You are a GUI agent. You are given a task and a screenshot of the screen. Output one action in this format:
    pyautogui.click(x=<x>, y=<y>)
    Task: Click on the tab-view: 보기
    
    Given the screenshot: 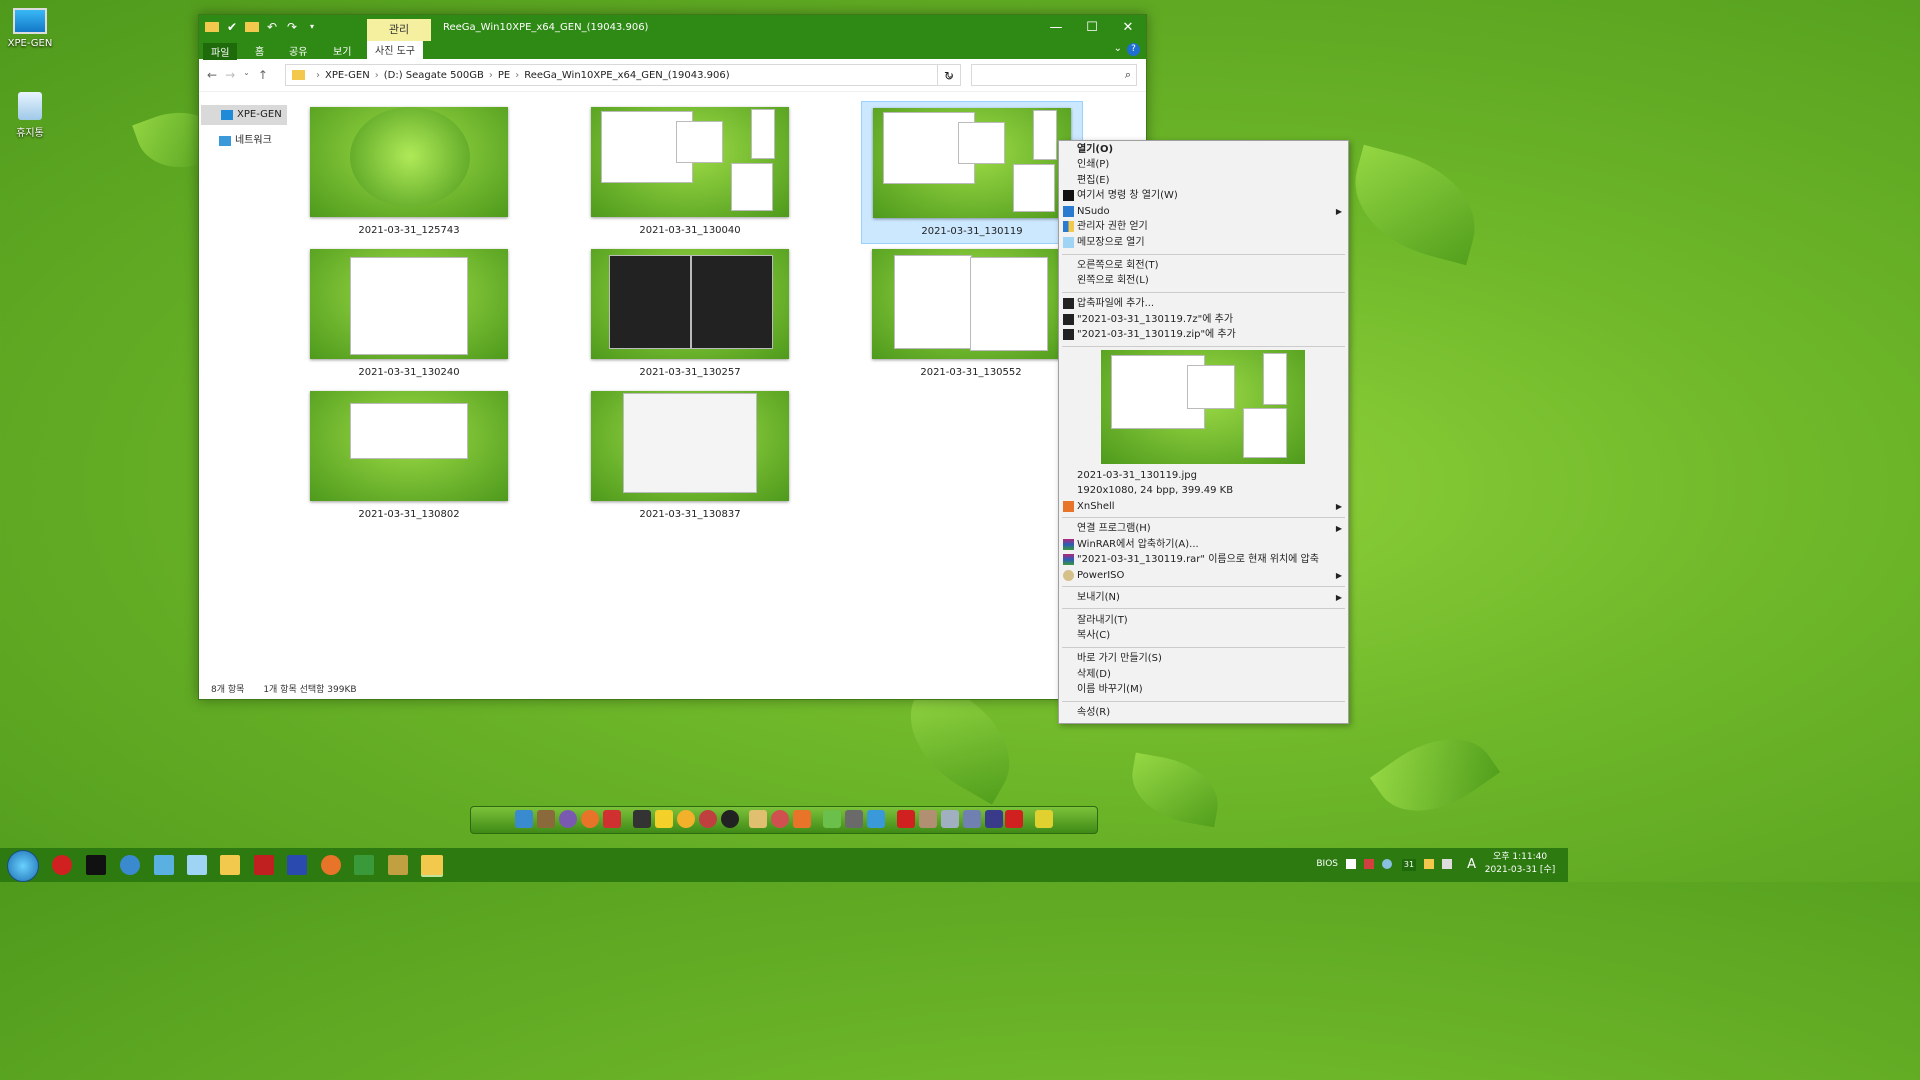 What is the action you would take?
    pyautogui.click(x=342, y=50)
    